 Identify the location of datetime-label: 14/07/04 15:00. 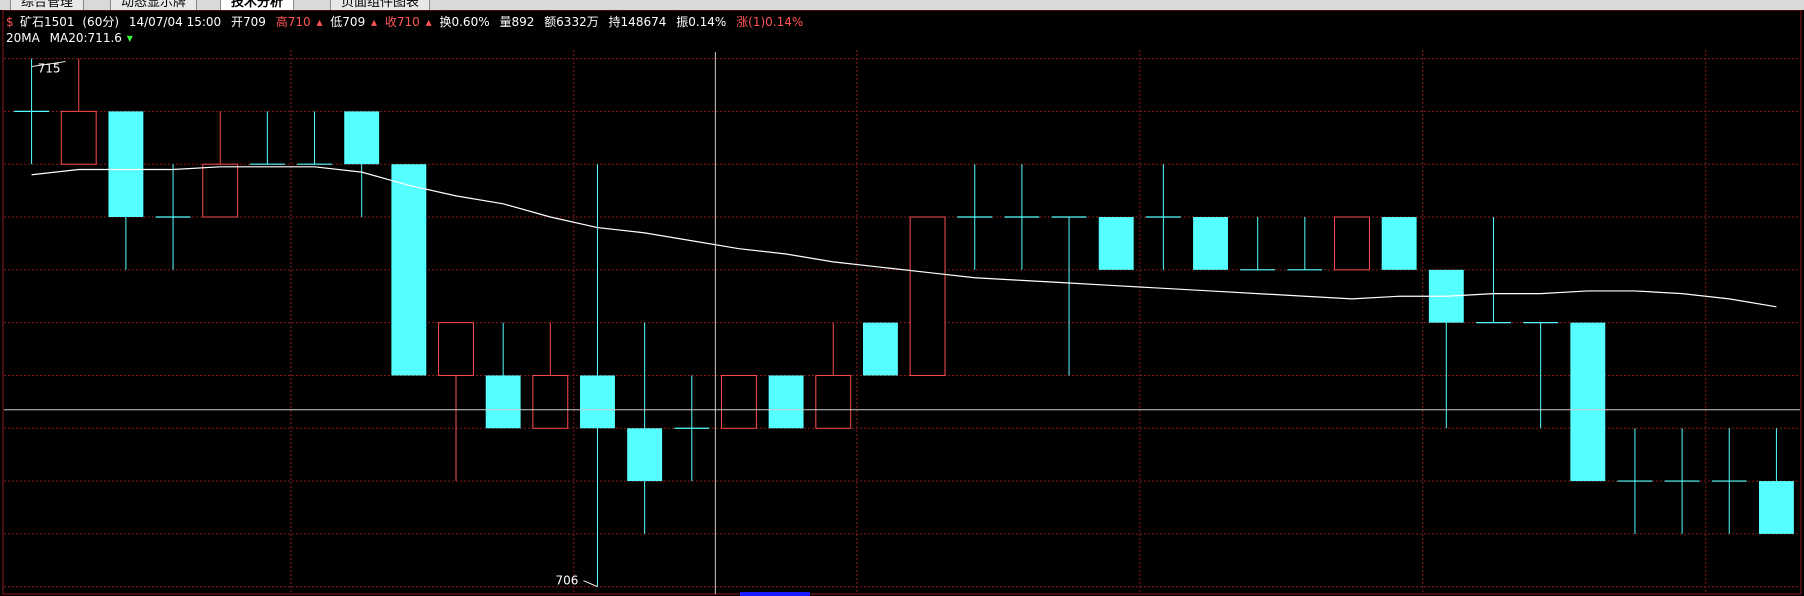
(175, 22).